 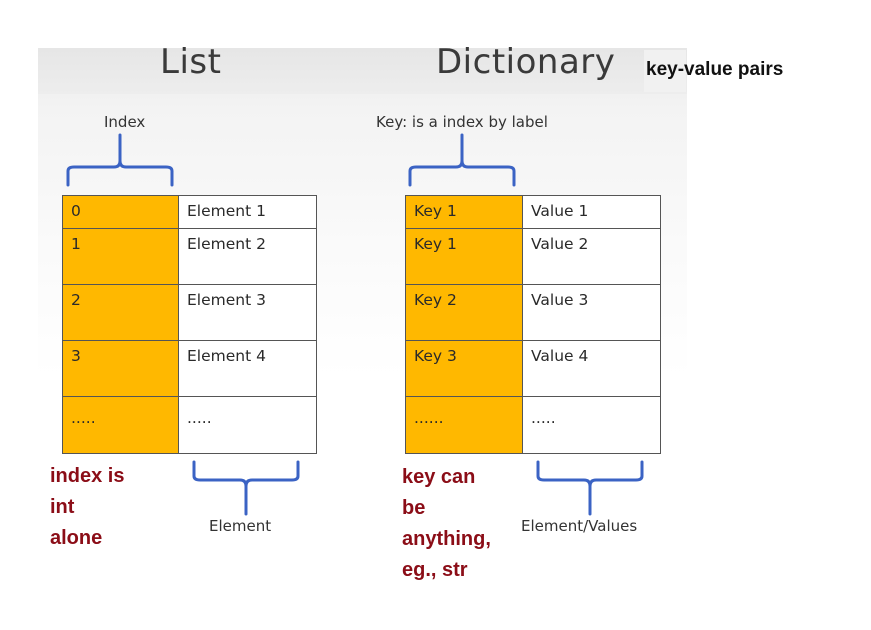 I want to click on table-row: Key 1 Value 1, so click(x=533, y=212).